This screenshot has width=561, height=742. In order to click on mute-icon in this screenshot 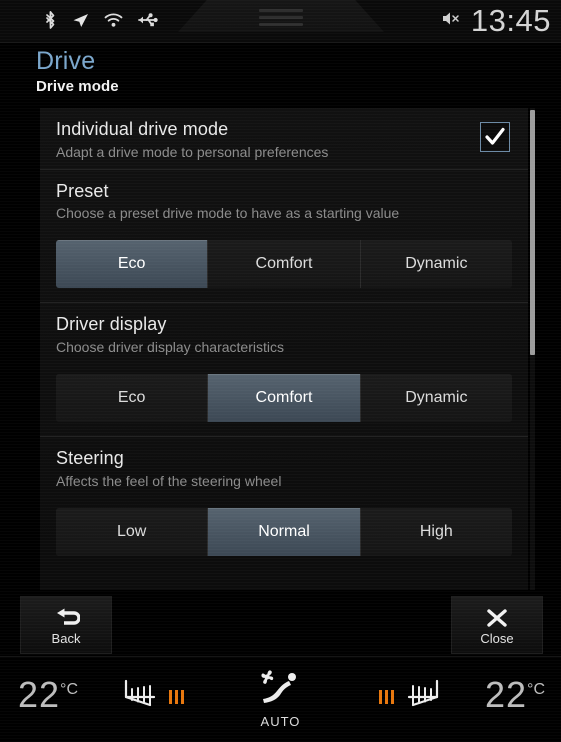, I will do `click(451, 21)`.